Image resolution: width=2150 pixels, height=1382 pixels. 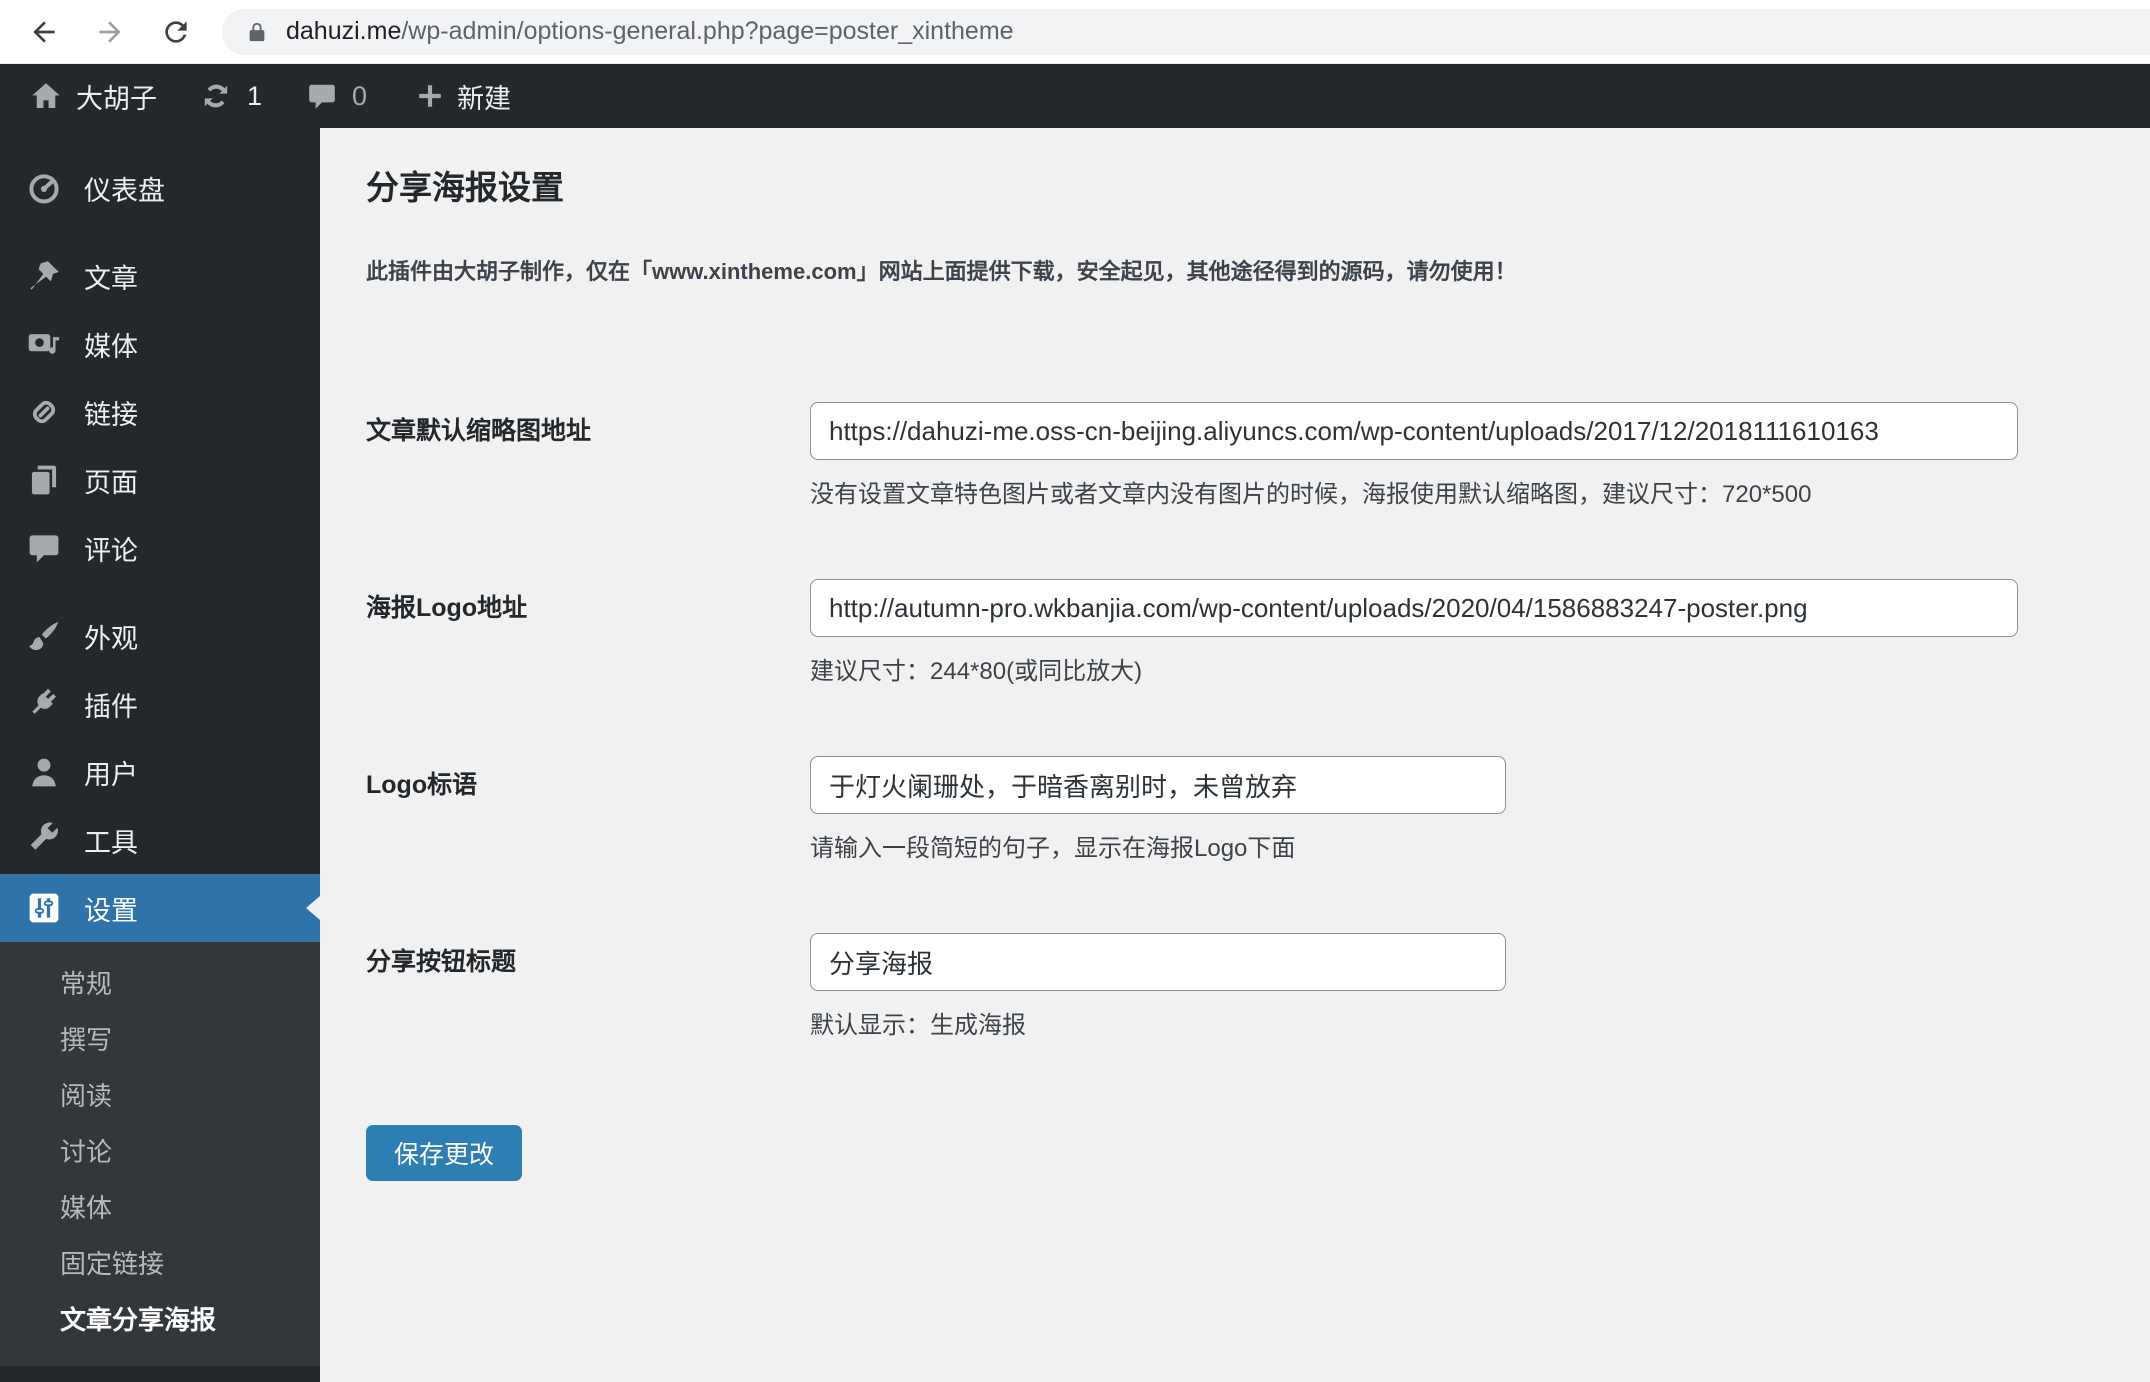 I want to click on sidebar-item-appearance: 外观, so click(x=160, y=636).